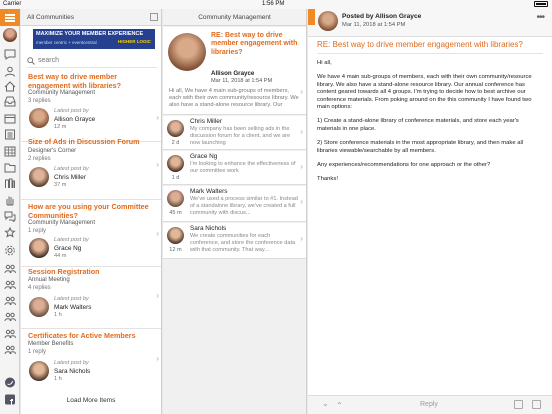 The height and width of the screenshot is (414, 552). Describe the element at coordinates (52, 151) in the screenshot. I see `thread-group: Designer's Corner` at that location.